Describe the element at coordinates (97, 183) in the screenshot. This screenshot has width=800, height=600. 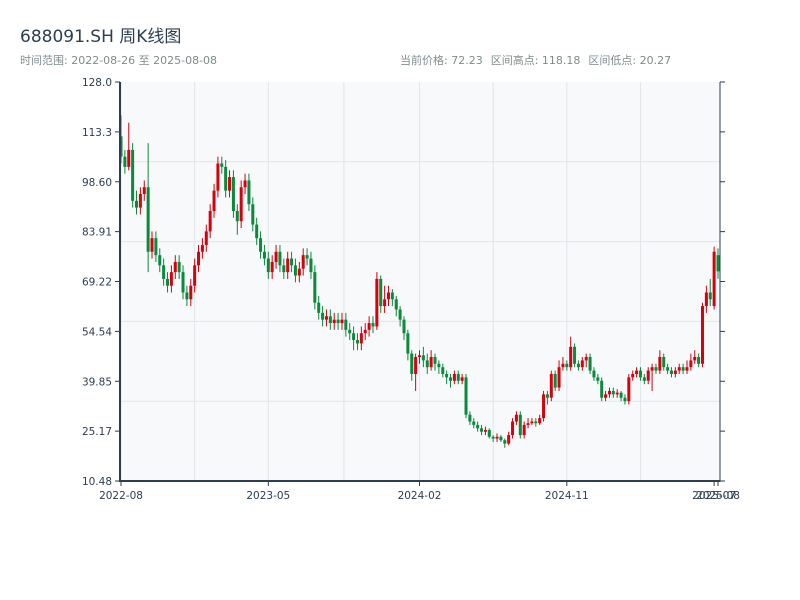
I see `y-tick-label: 98.60` at that location.